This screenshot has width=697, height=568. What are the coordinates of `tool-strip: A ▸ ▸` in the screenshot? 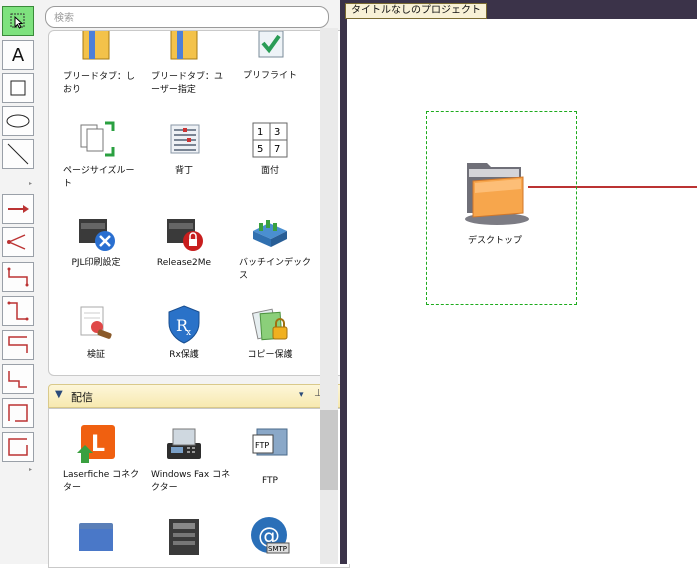 It's located at (19, 282).